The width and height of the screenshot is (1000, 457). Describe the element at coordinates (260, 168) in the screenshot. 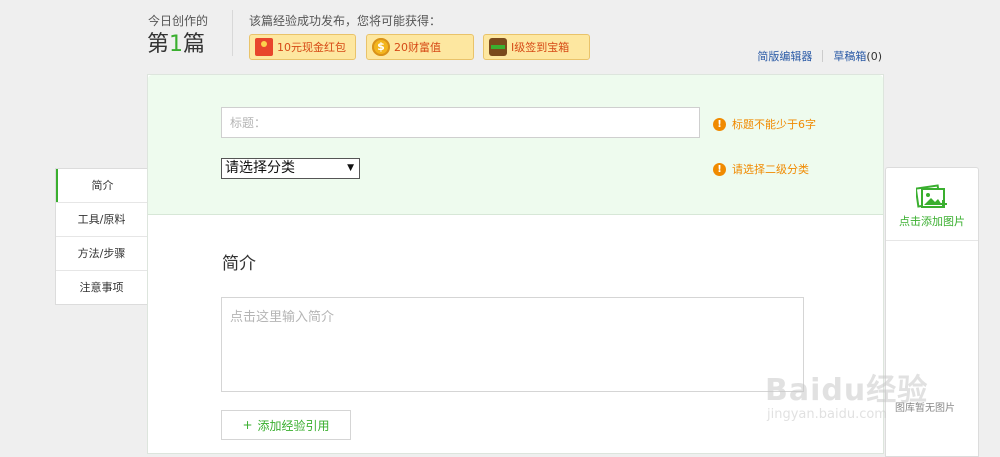

I see `category-selected-value: 请选择分类` at that location.